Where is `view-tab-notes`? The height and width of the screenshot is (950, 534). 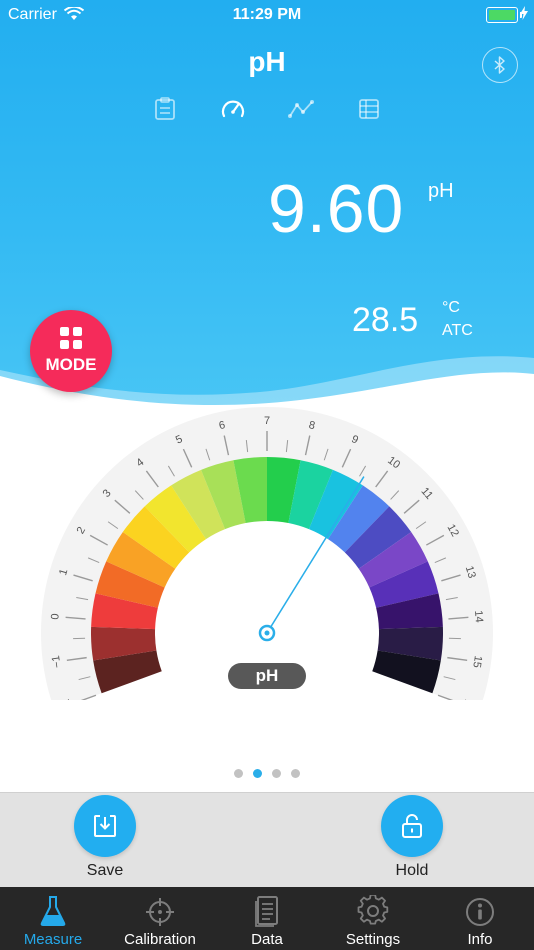 view-tab-notes is located at coordinates (165, 109).